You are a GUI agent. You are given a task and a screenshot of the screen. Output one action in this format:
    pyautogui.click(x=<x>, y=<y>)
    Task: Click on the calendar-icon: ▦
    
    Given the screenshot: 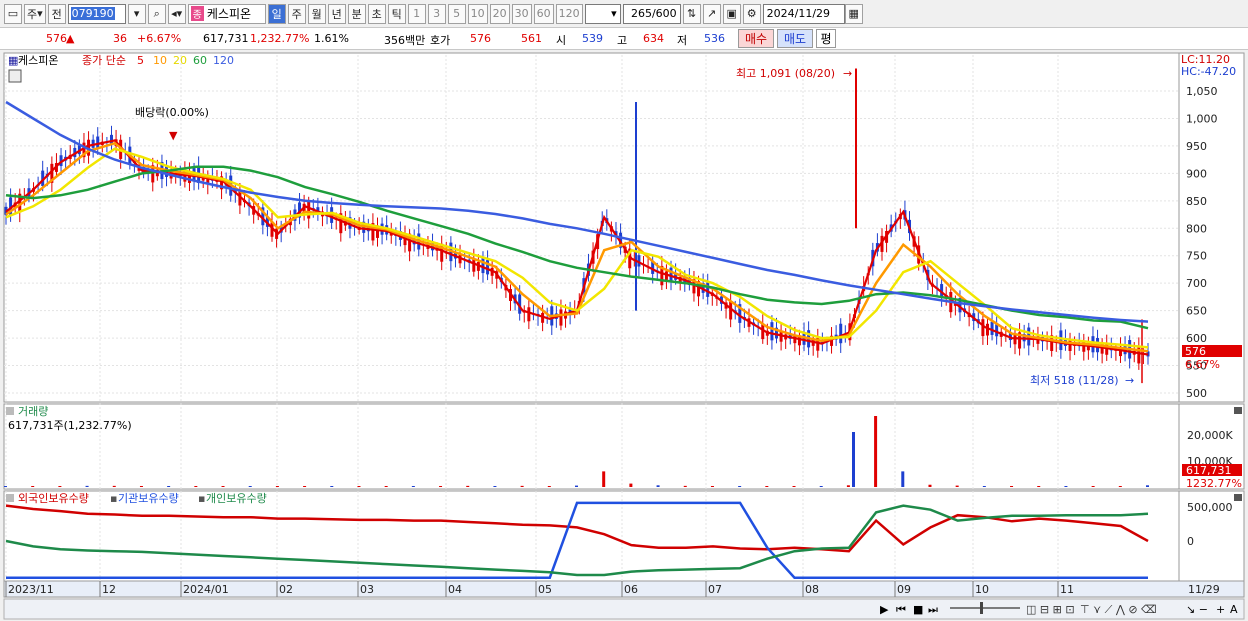 What is the action you would take?
    pyautogui.click(x=853, y=13)
    